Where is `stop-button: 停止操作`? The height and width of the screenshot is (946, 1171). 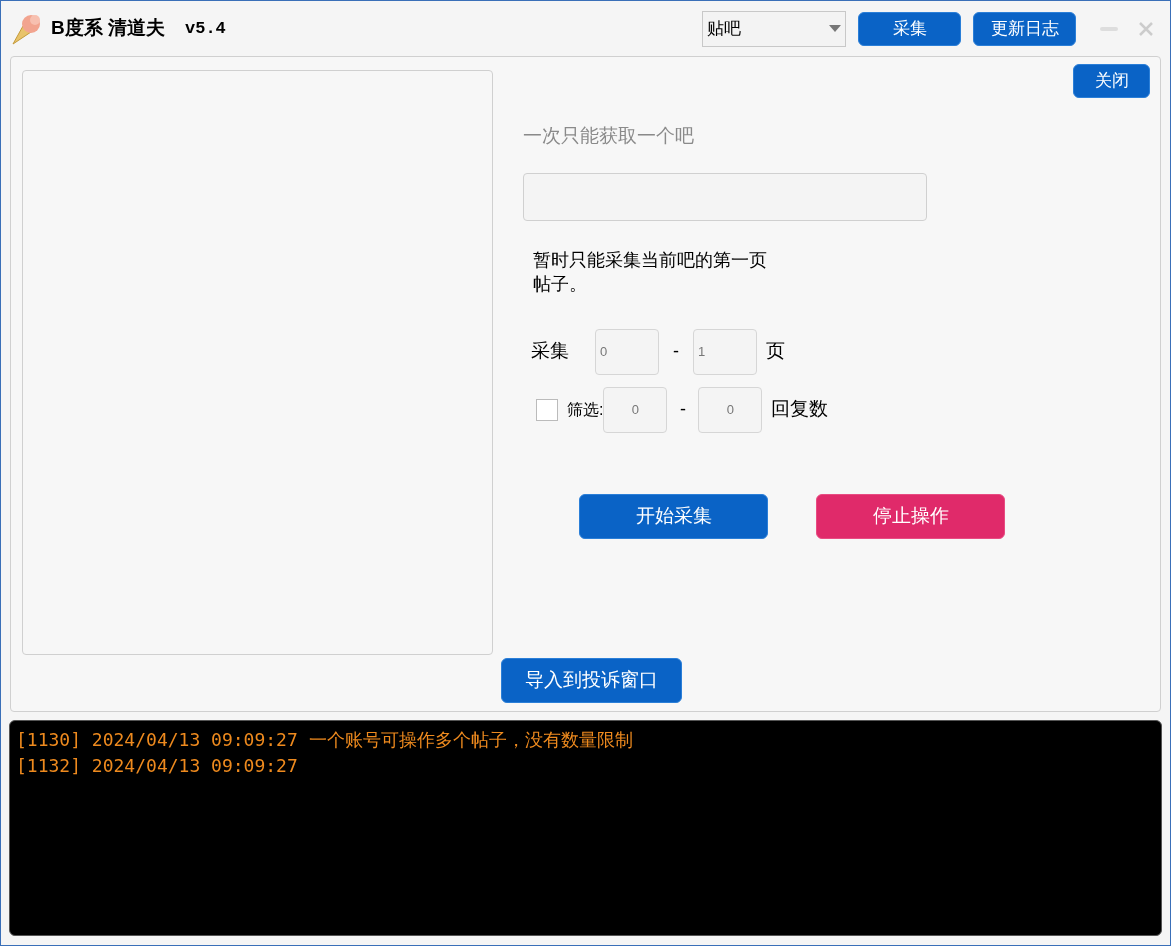 stop-button: 停止操作 is located at coordinates (910, 516).